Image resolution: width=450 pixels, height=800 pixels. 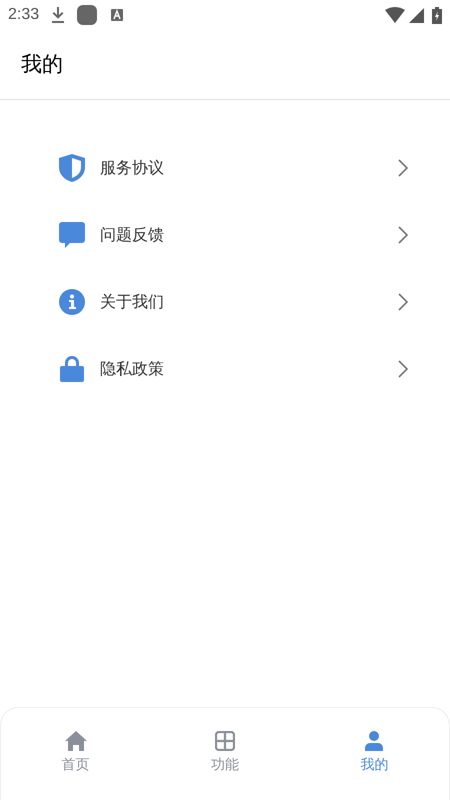 I want to click on menu-item: 隐私政策, so click(x=233, y=368).